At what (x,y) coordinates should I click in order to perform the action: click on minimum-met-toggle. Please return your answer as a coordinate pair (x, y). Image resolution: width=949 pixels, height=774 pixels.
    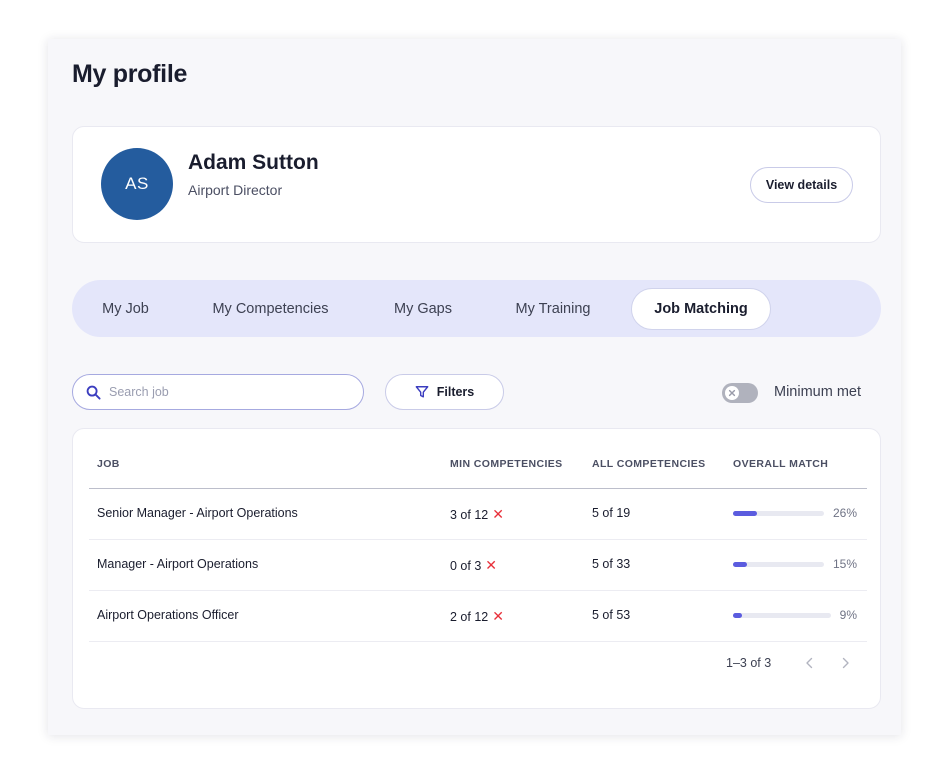
    Looking at the image, I should click on (740, 393).